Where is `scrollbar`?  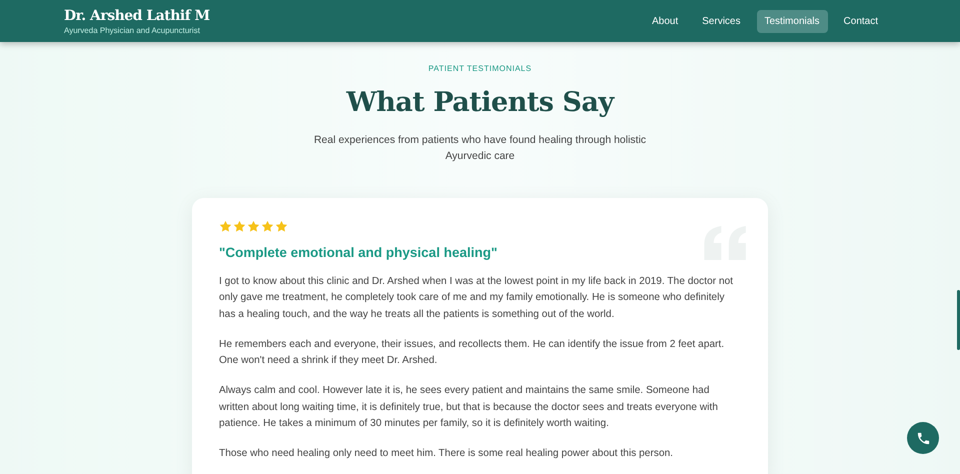 scrollbar is located at coordinates (958, 320).